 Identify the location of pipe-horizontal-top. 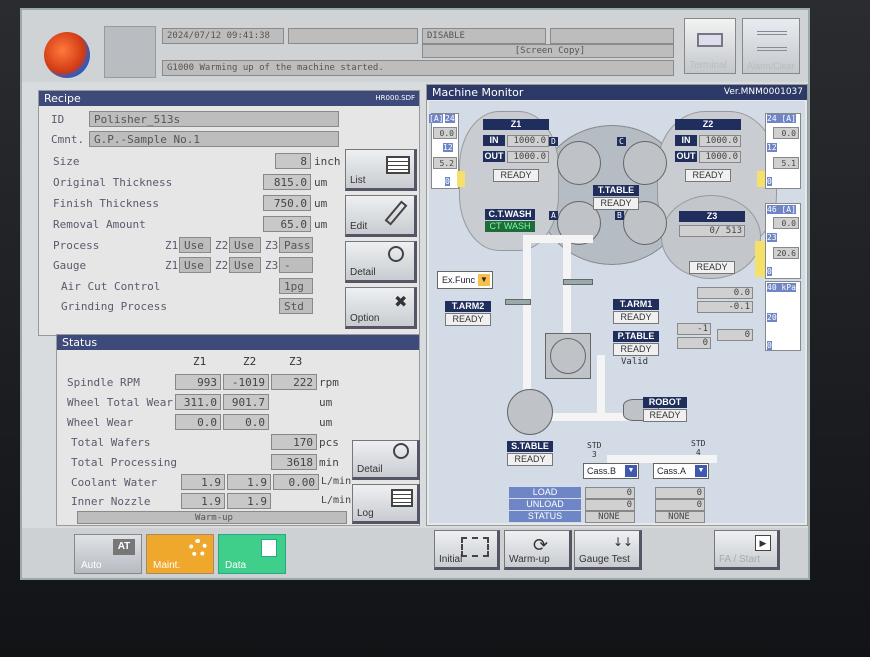
(558, 239).